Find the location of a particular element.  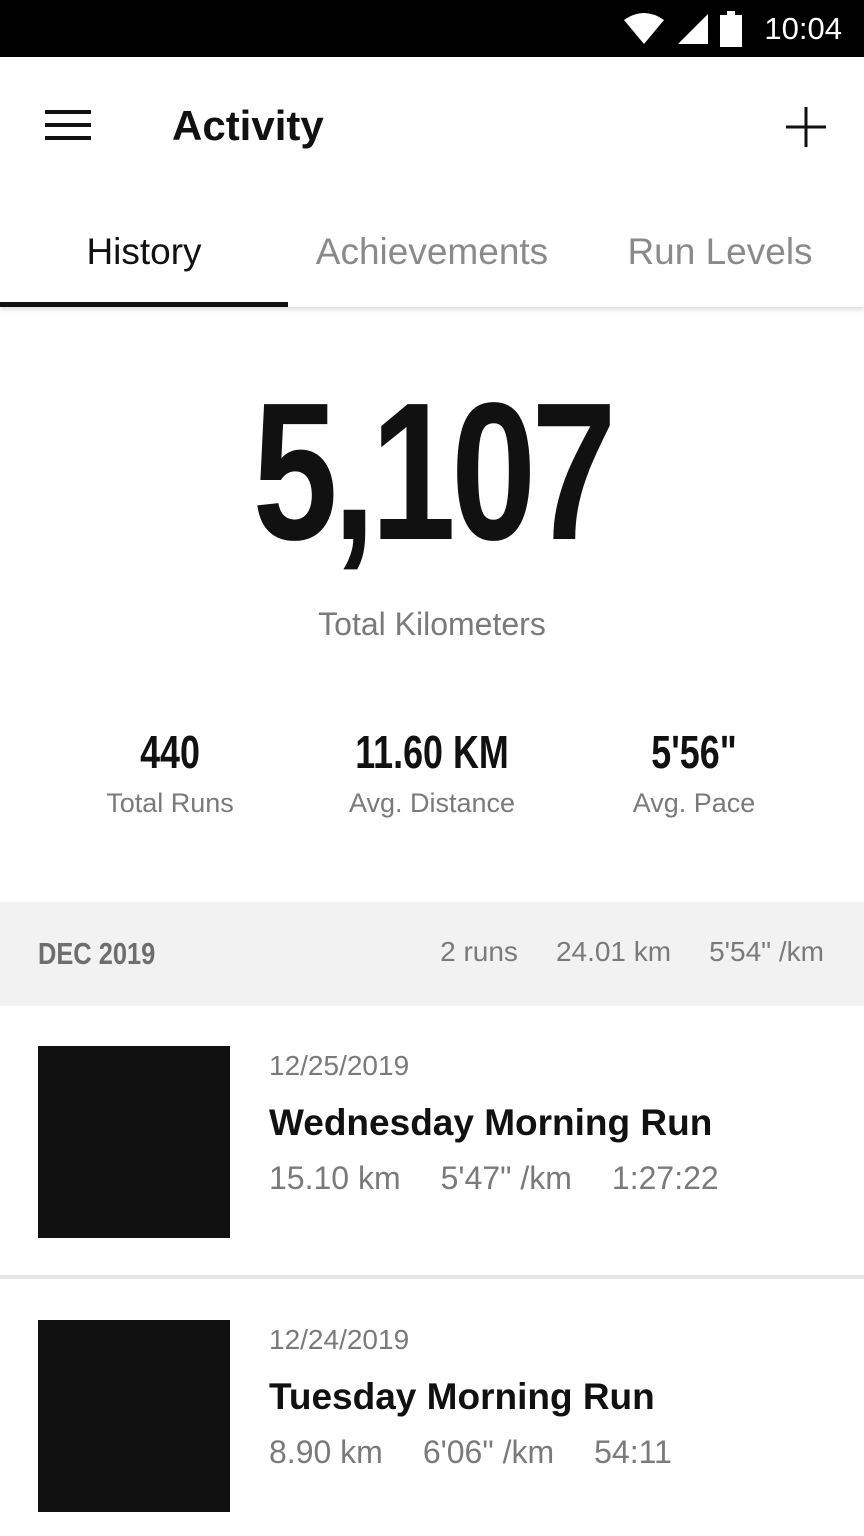

stat-avg-pace: 5'56" Avg. Pace is located at coordinates (694, 772).